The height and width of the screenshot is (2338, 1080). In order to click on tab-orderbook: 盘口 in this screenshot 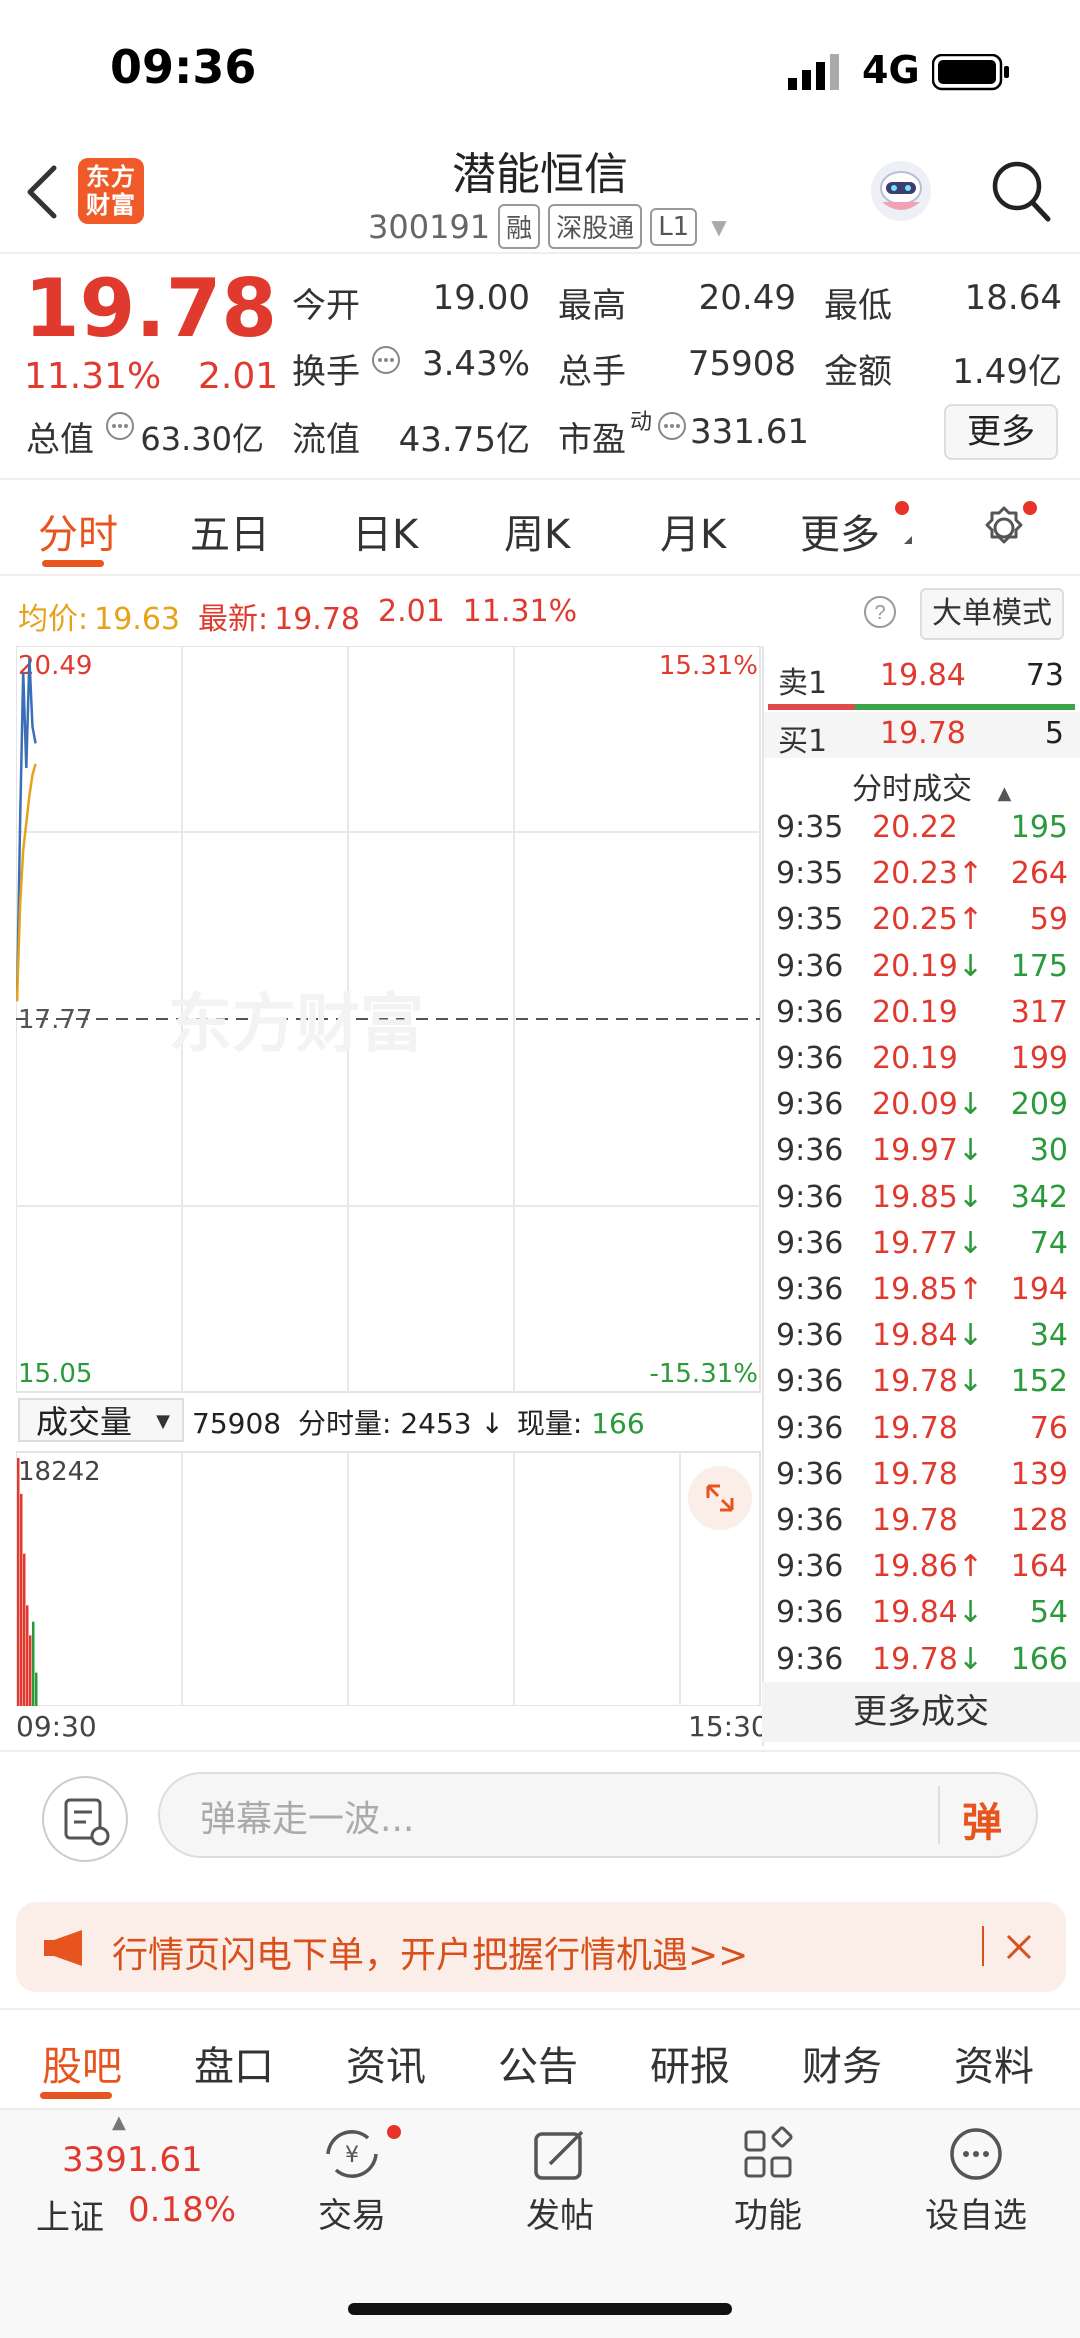, I will do `click(234, 2063)`.